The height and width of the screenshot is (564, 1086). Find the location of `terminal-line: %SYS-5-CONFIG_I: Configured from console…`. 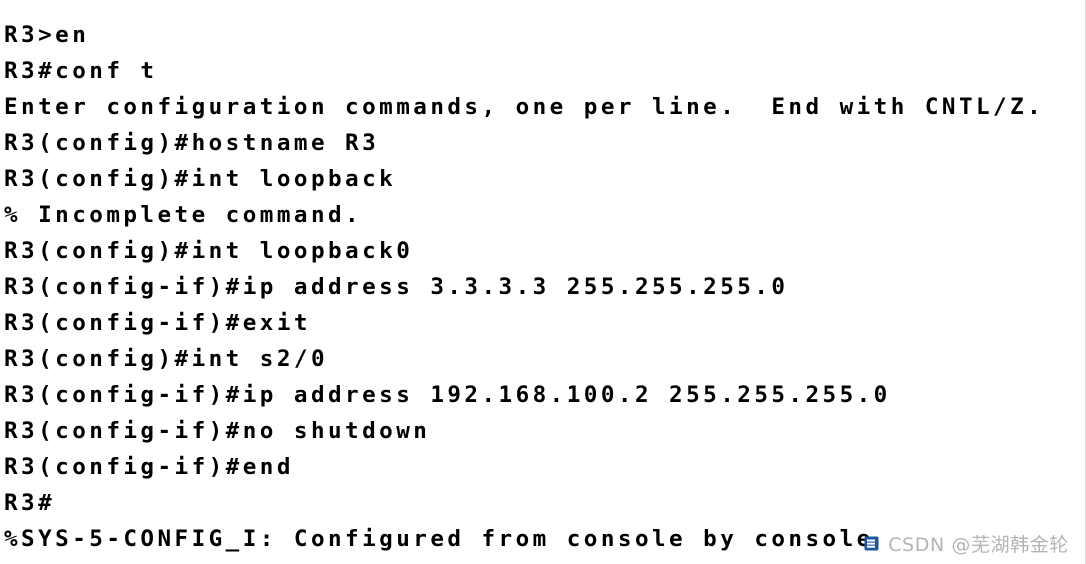

terminal-line: %SYS-5-CONFIG_I: Configured from console… is located at coordinates (439, 539).